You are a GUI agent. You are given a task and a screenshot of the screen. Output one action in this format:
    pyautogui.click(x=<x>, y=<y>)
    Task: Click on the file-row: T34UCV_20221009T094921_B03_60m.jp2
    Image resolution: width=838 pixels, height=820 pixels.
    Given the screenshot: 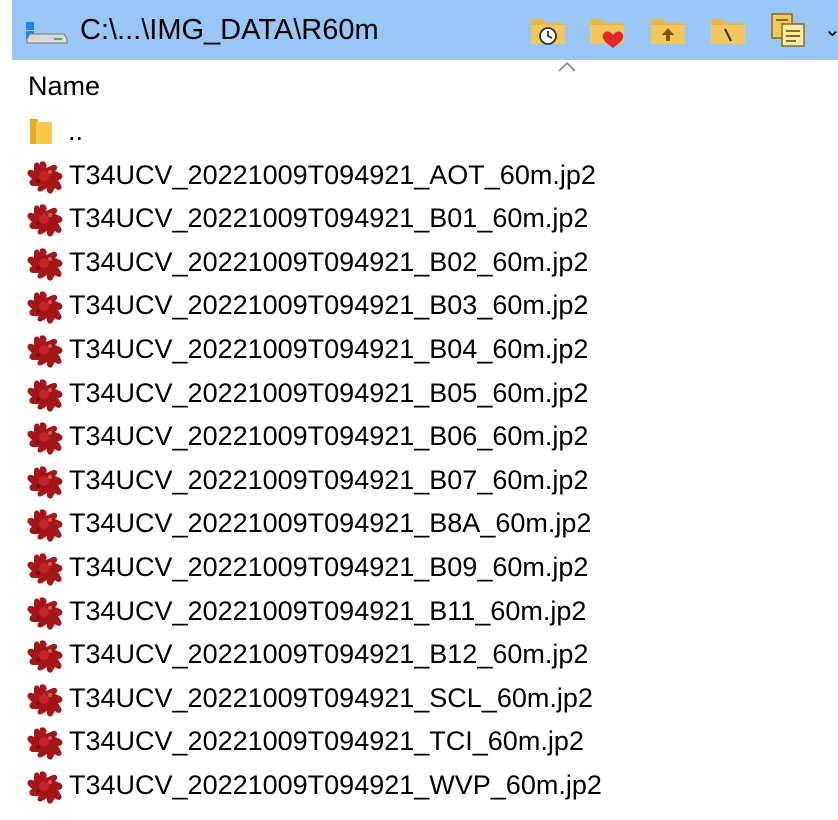 What is the action you would take?
    pyautogui.click(x=425, y=306)
    